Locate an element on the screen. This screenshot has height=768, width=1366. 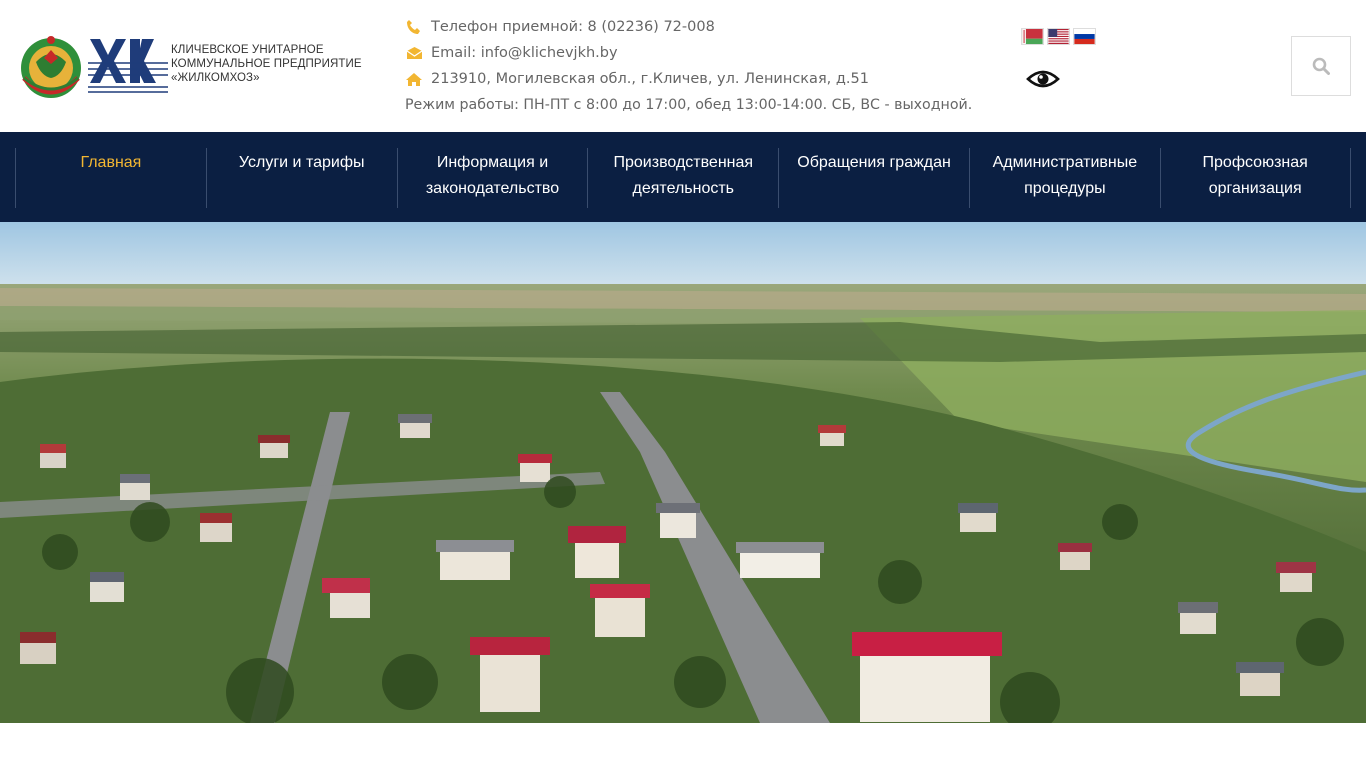
zhilkomkhoz-logo-icon is located at coordinates (128, 66).